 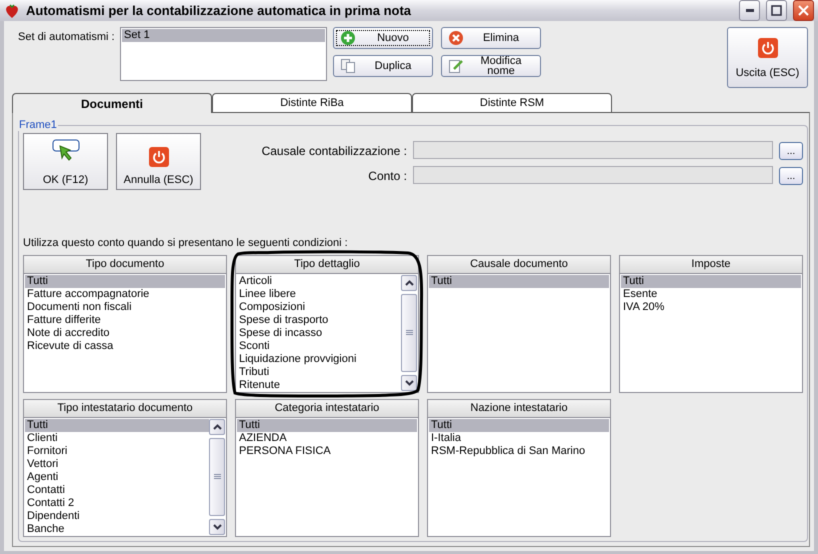 I want to click on copy-button: Duplica, so click(x=383, y=66).